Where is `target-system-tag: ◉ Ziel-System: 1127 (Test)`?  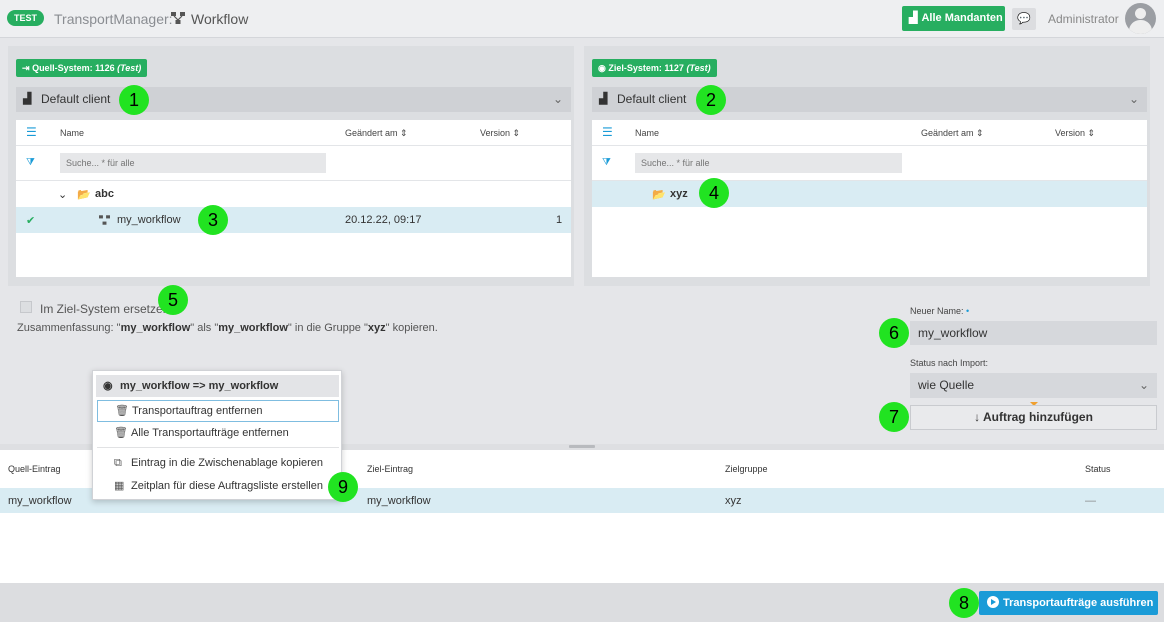 target-system-tag: ◉ Ziel-System: 1127 (Test) is located at coordinates (654, 68).